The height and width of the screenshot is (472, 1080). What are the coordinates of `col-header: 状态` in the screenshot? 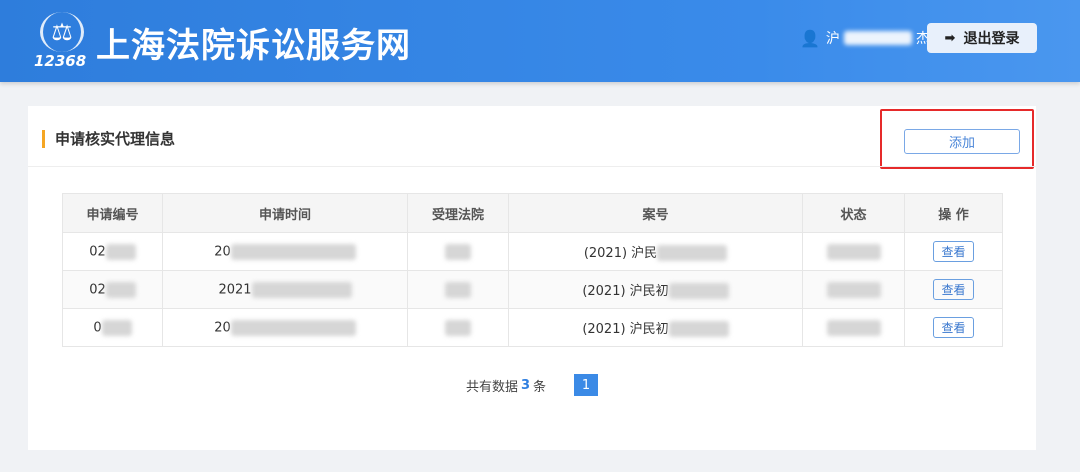 It's located at (853, 213).